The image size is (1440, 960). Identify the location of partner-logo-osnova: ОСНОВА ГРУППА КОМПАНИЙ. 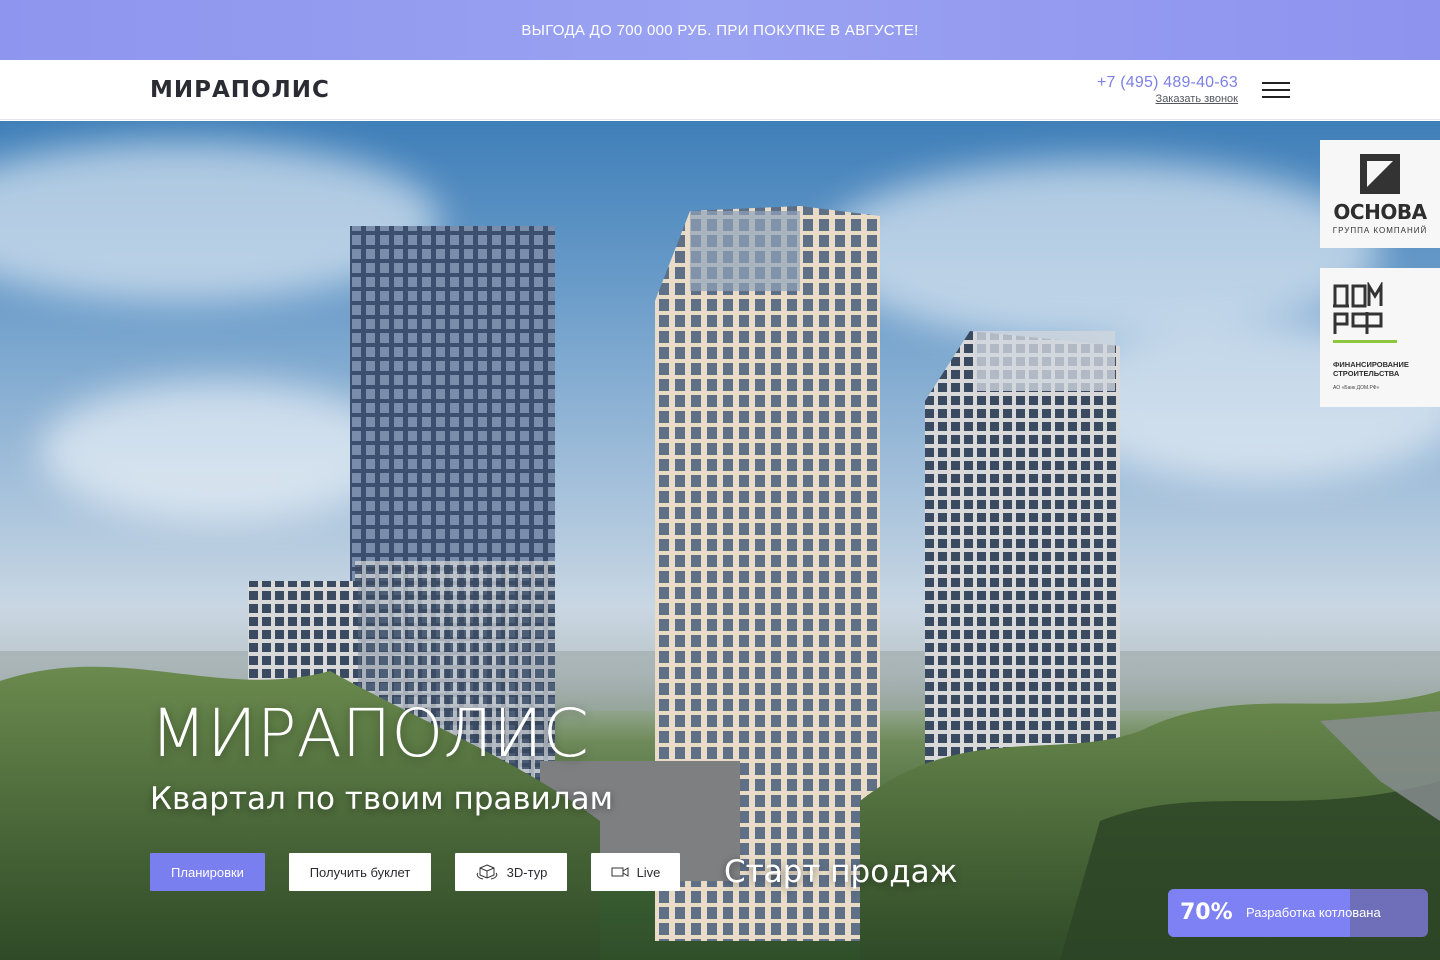
(1380, 194).